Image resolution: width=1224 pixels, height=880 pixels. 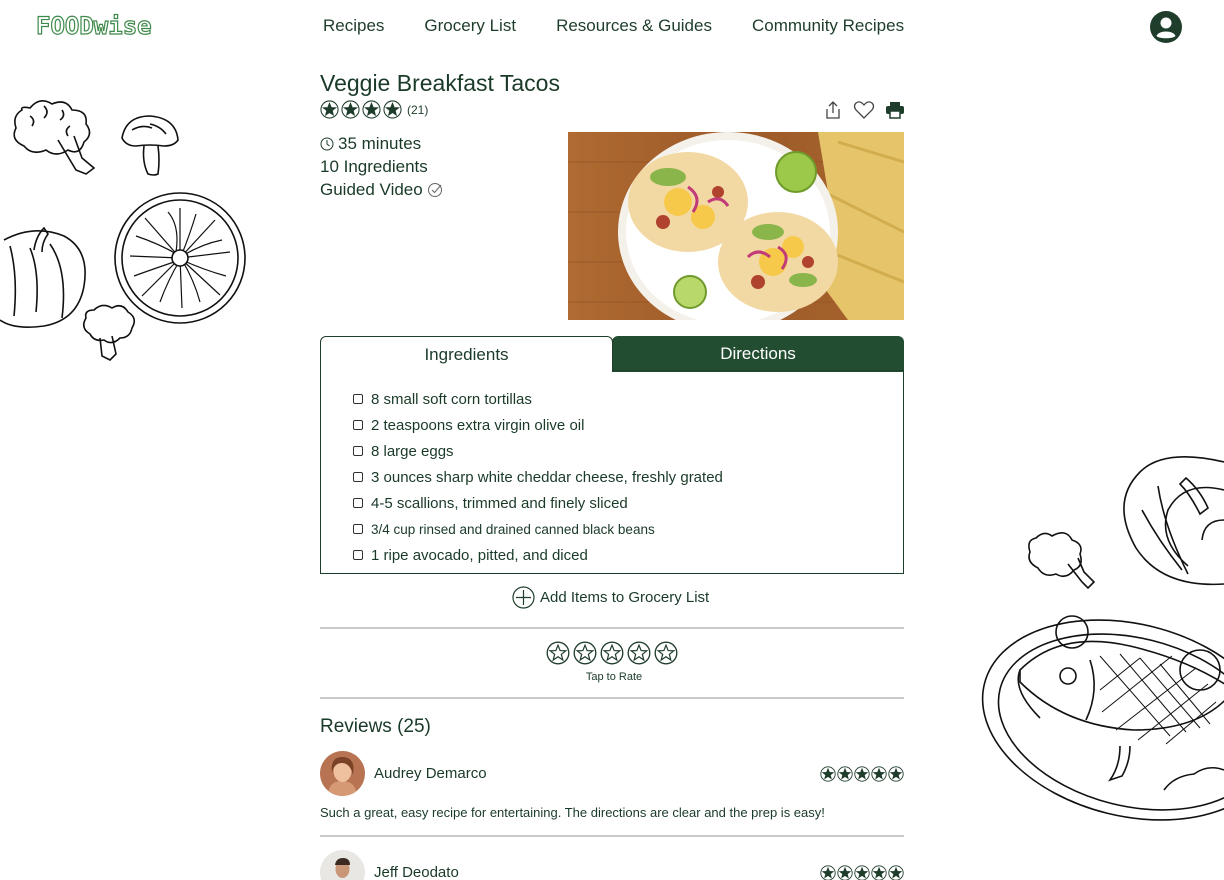 What do you see at coordinates (478, 425) in the screenshot?
I see `ingredient-text: 2 teaspoons extra virgin olive oil` at bounding box center [478, 425].